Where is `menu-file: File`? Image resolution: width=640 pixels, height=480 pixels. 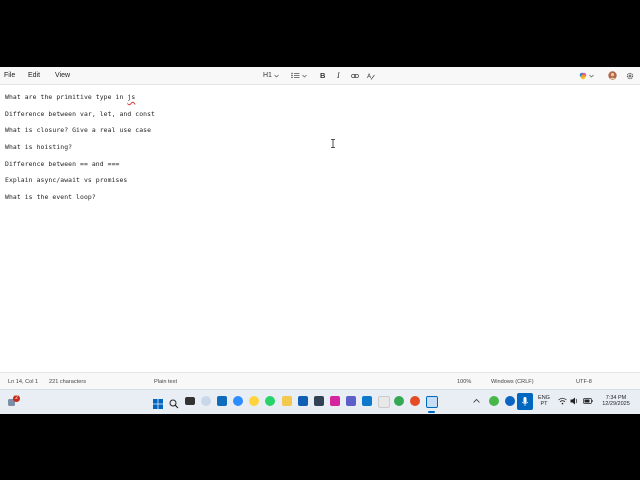
menu-file: File is located at coordinates (9, 75).